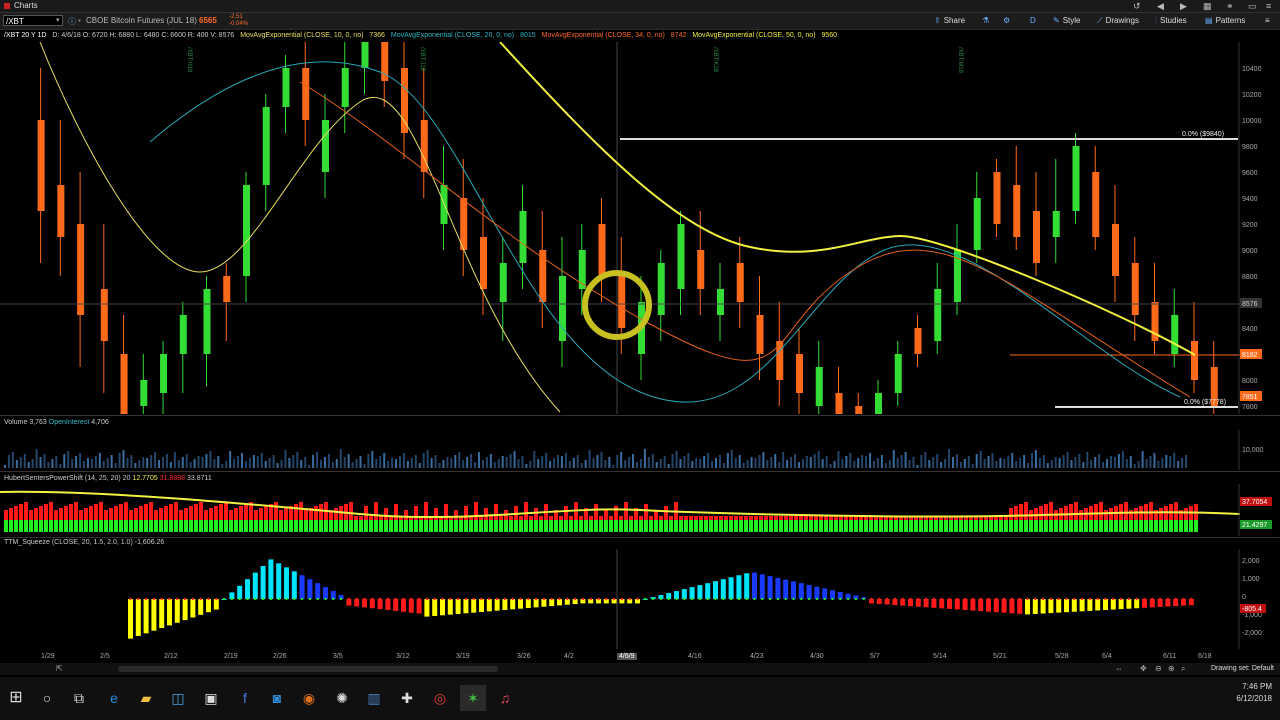  Describe the element at coordinates (1207, 6) in the screenshot. I see `grid-icon: ▦` at that location.